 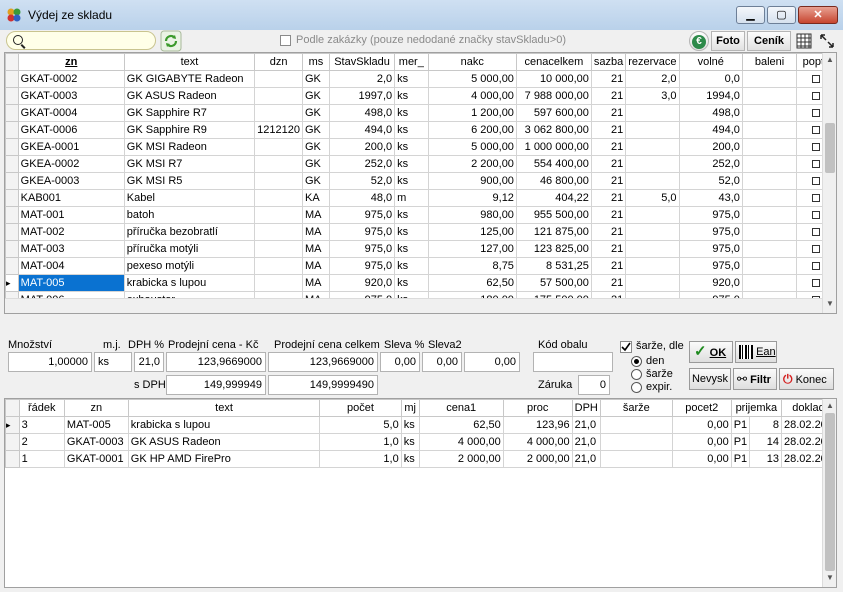 I want to click on radio-expir, so click(x=636, y=387).